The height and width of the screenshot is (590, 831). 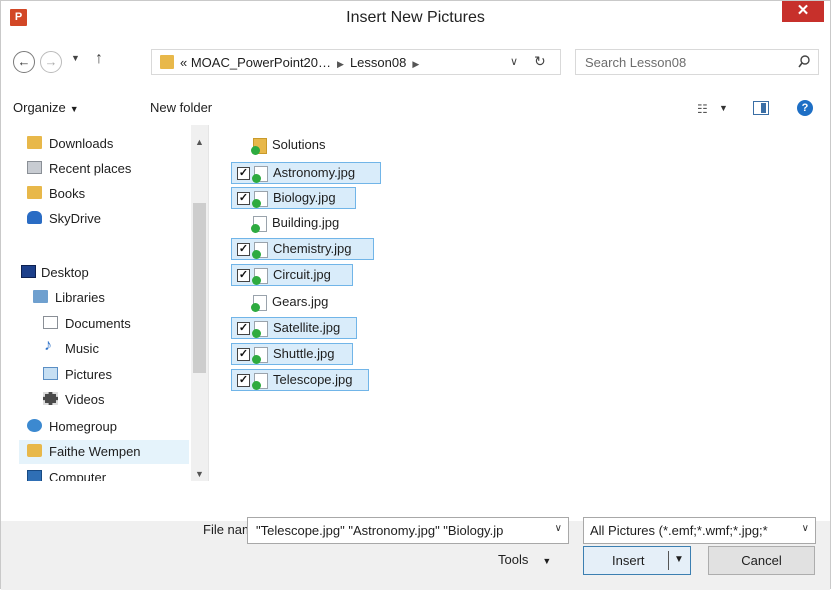 I want to click on close-icon: ✕, so click(x=803, y=10).